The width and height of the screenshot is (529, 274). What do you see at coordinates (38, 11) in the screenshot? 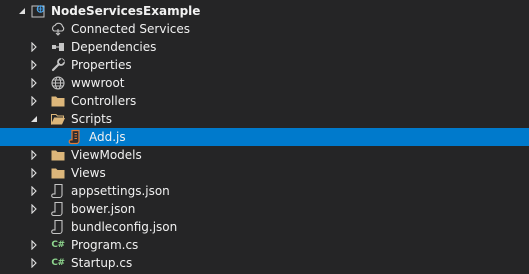
I see `csharp-web-project-icon` at bounding box center [38, 11].